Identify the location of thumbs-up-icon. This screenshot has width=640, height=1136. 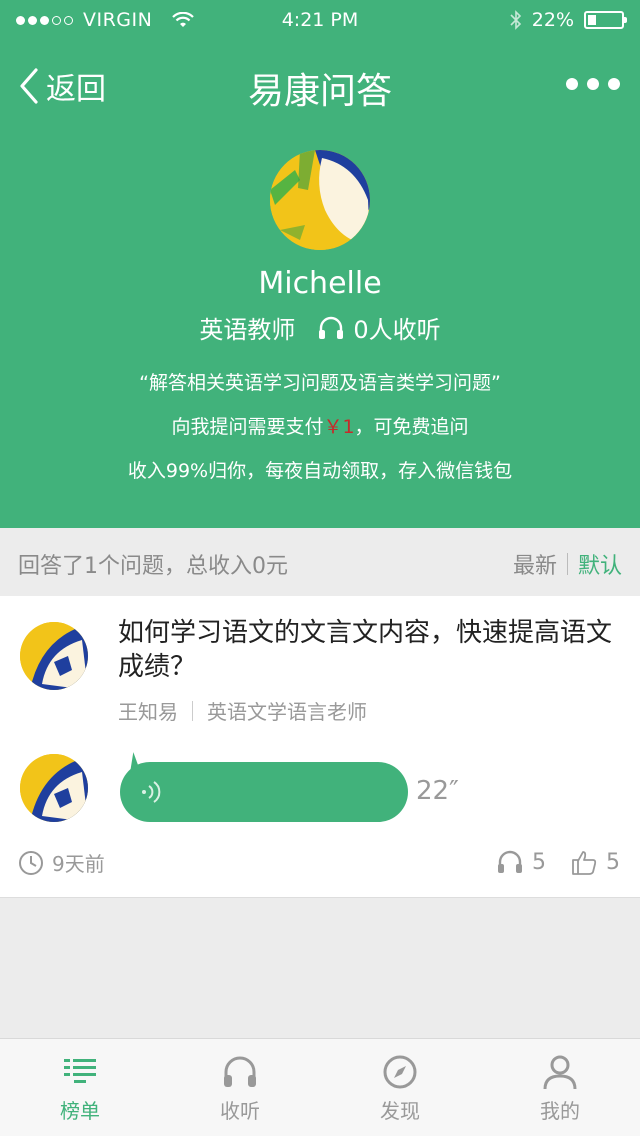
(584, 863).